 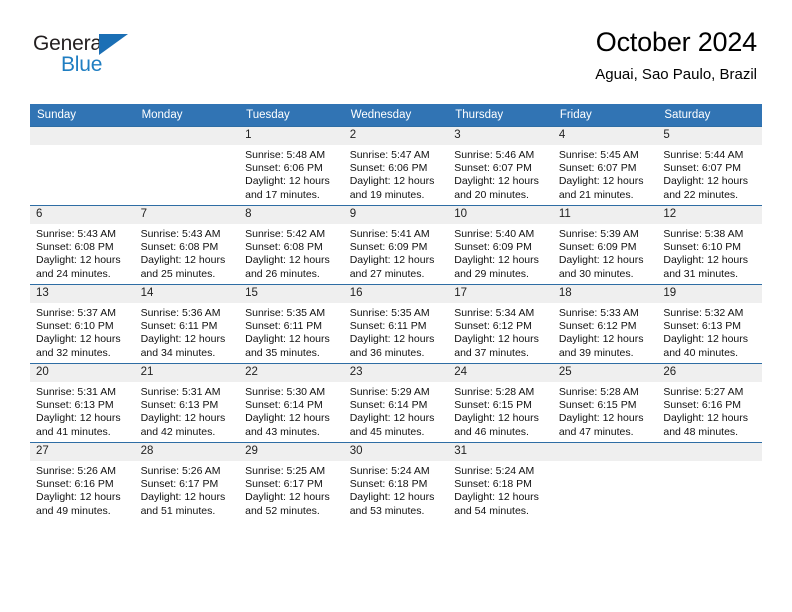 I want to click on day-detail-line: Sunset: 6:08 PM, so click(x=179, y=247).